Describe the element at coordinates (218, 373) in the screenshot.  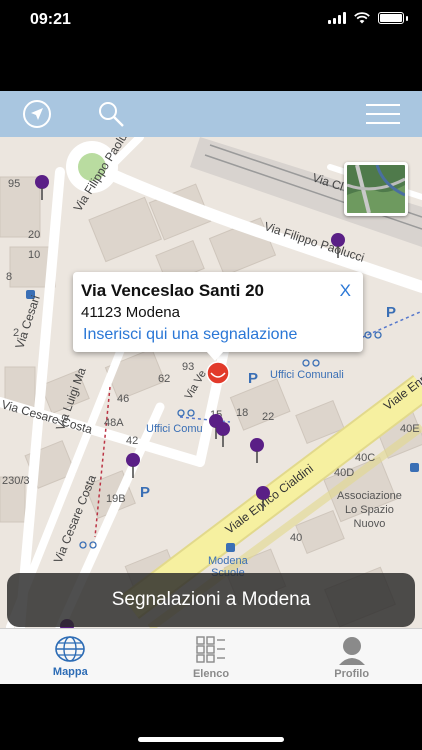
I see `selected-location-marker-icon` at that location.